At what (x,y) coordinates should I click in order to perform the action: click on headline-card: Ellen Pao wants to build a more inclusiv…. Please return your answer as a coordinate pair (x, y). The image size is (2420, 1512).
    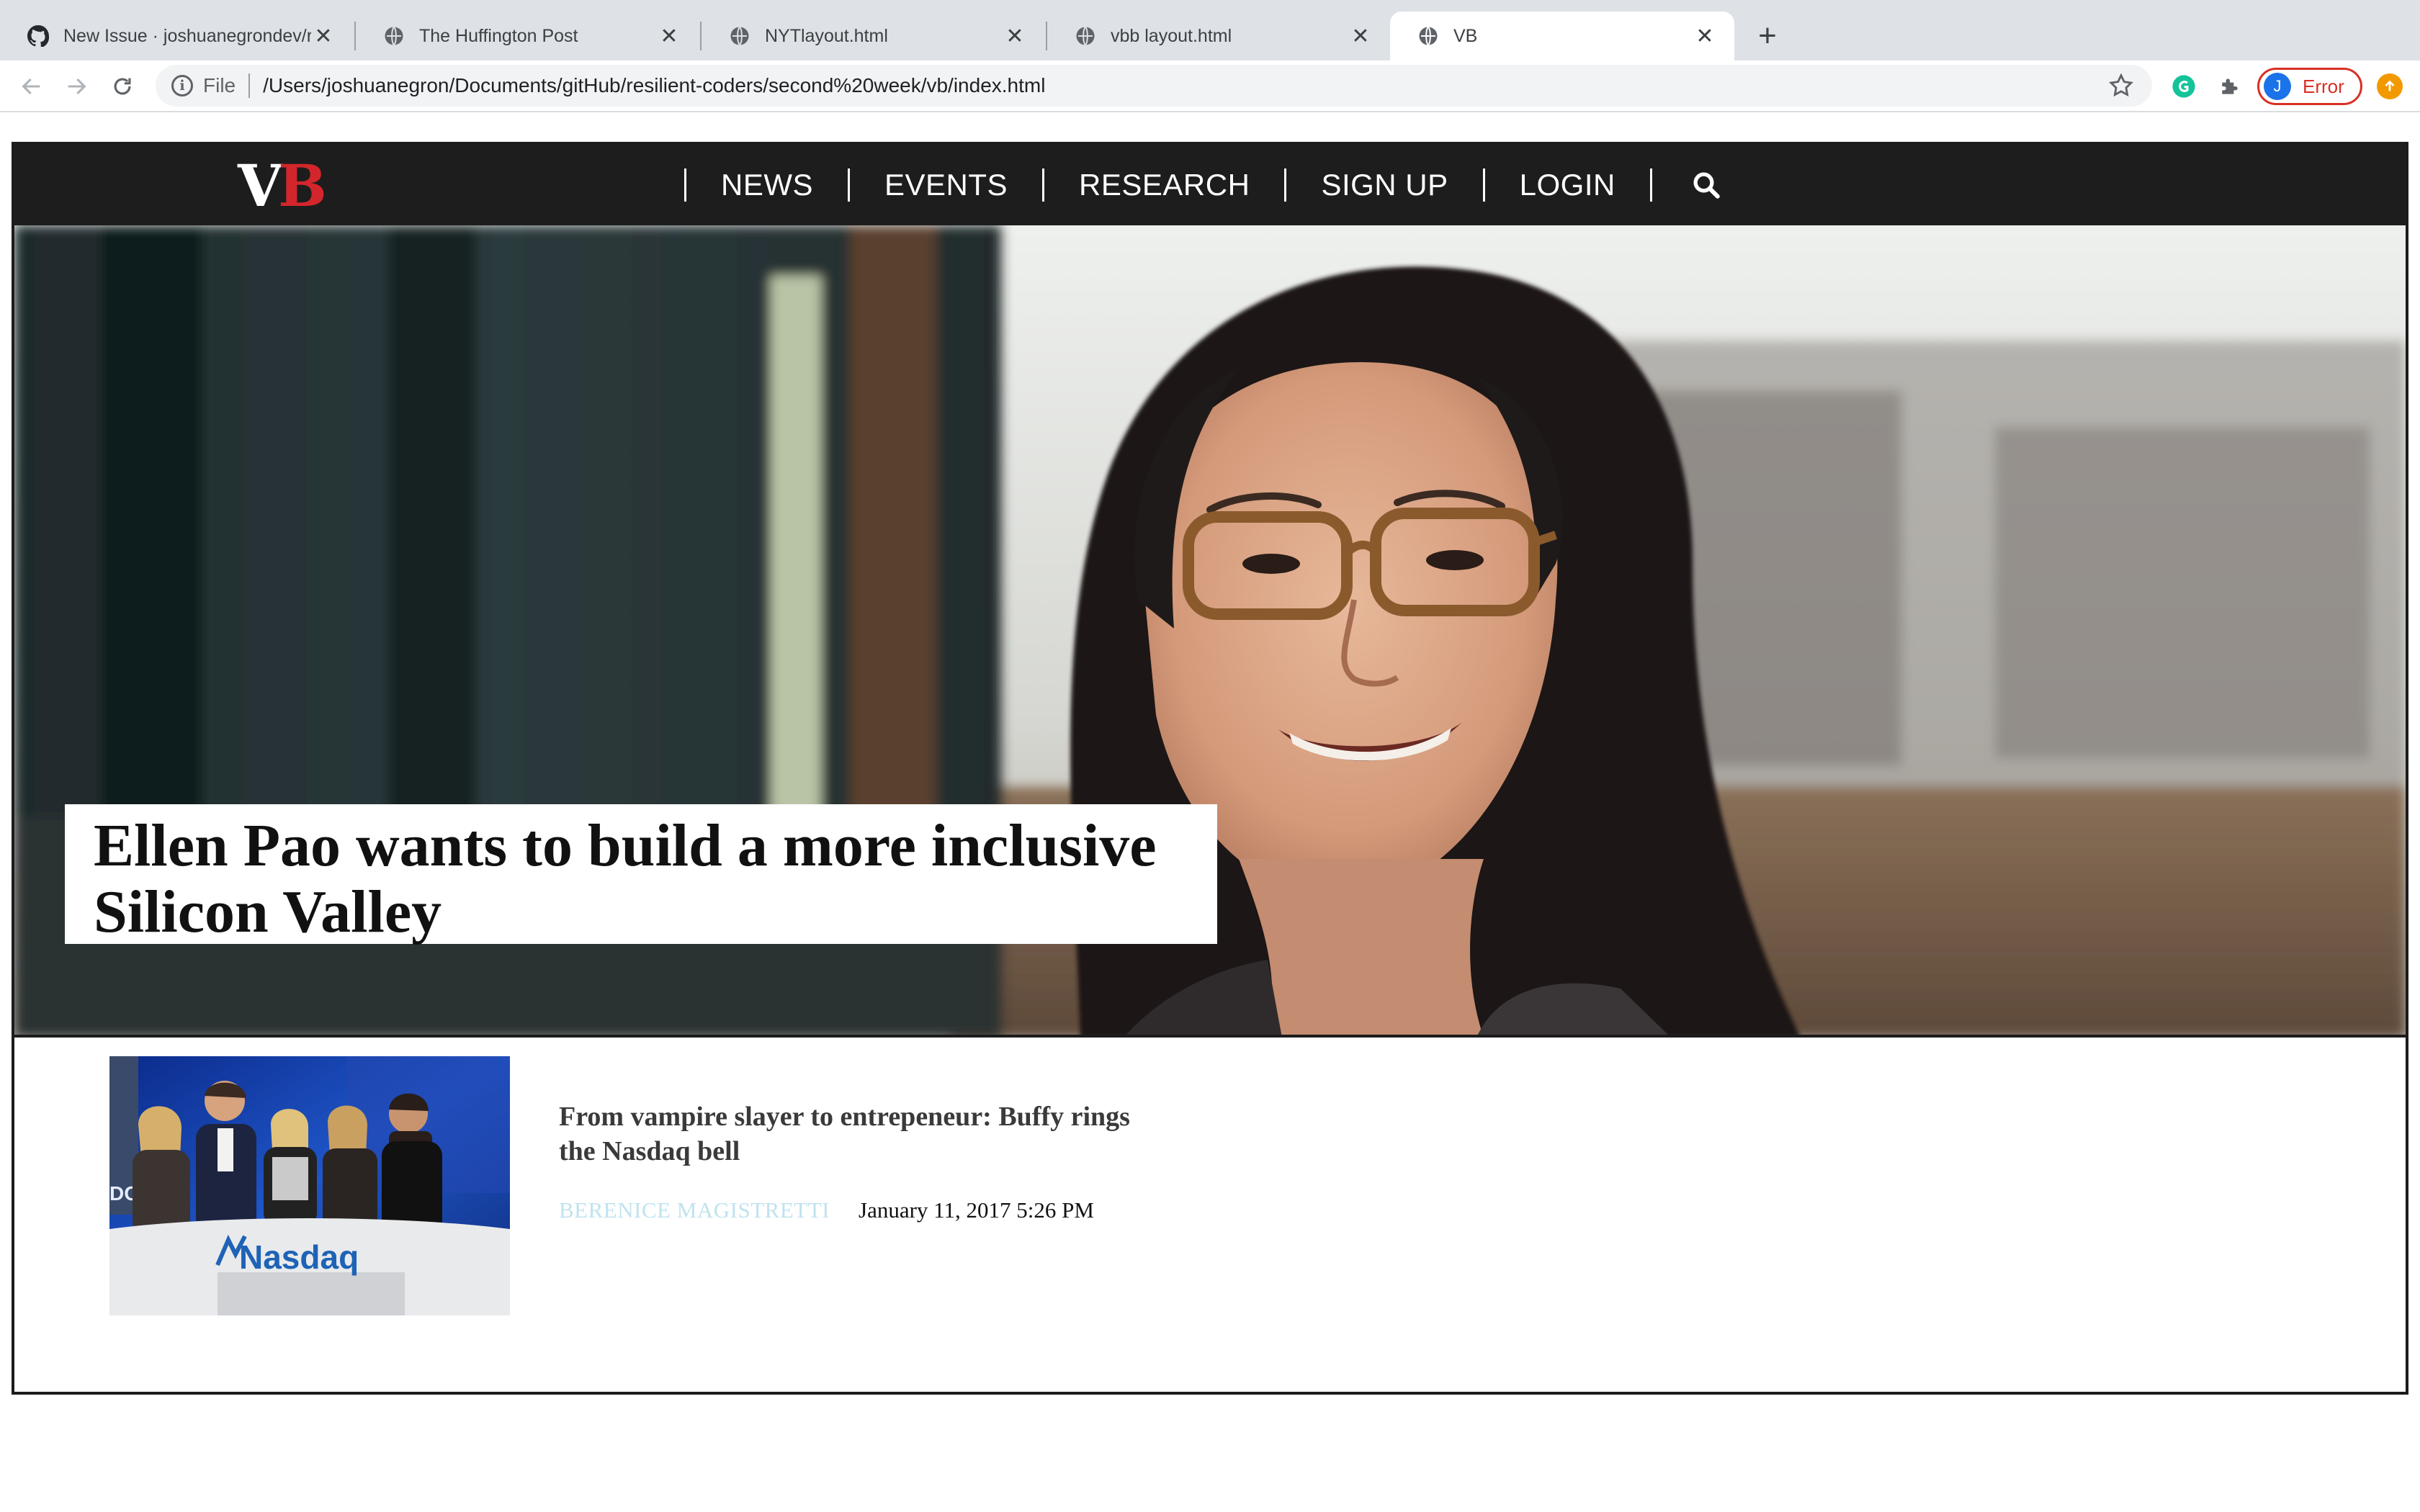
    Looking at the image, I should click on (641, 874).